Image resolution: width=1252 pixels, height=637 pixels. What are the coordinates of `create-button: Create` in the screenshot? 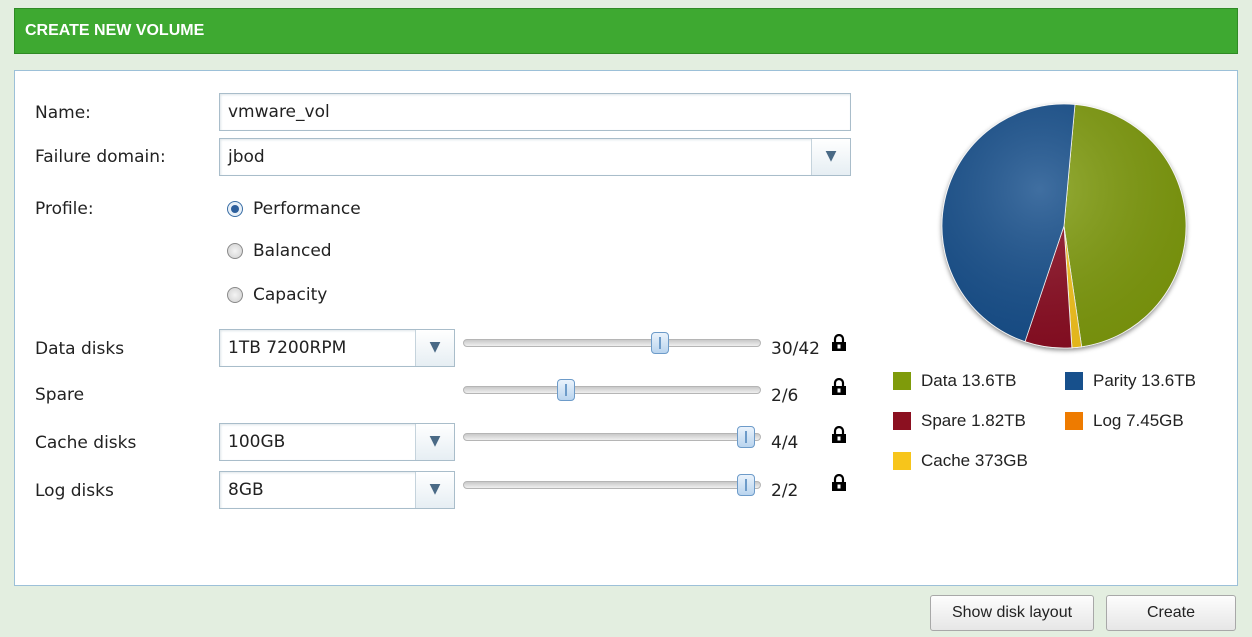 It's located at (1171, 613).